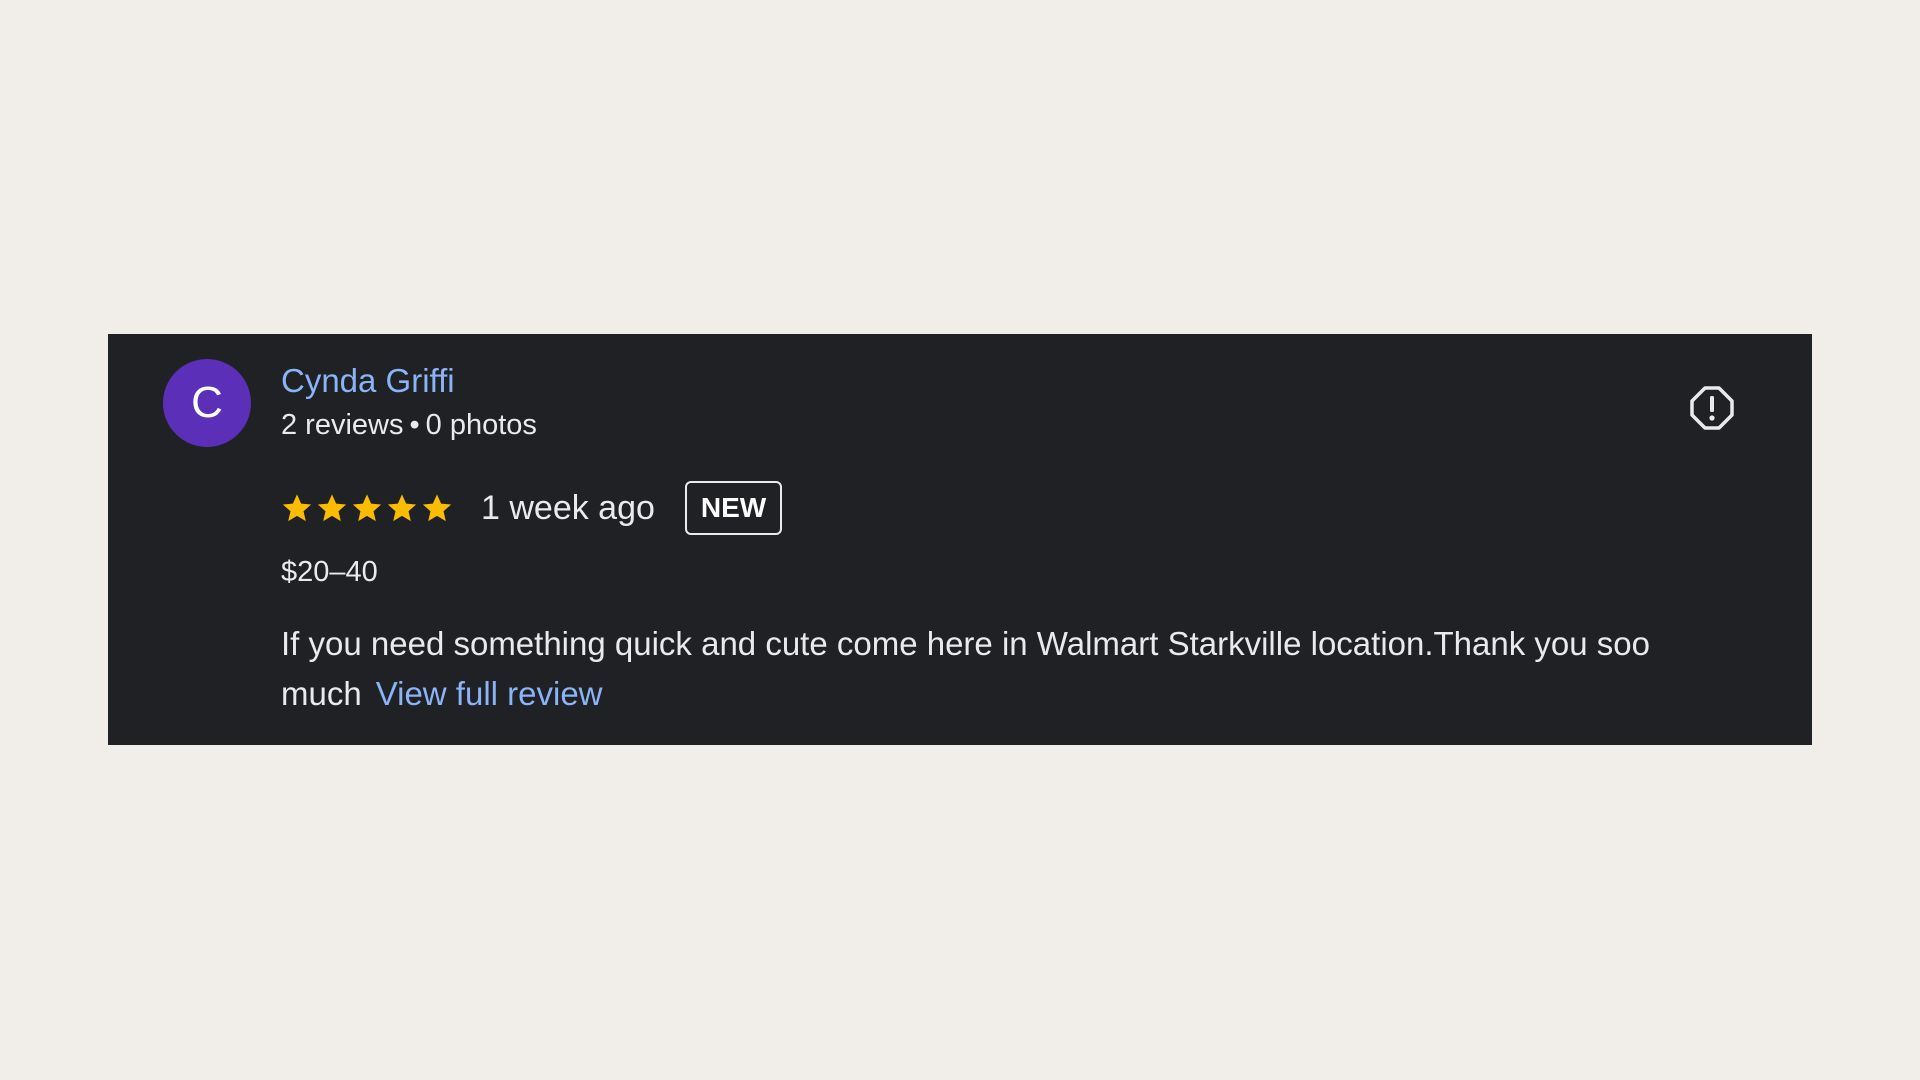 Image resolution: width=1920 pixels, height=1080 pixels. I want to click on avatar: C, so click(207, 403).